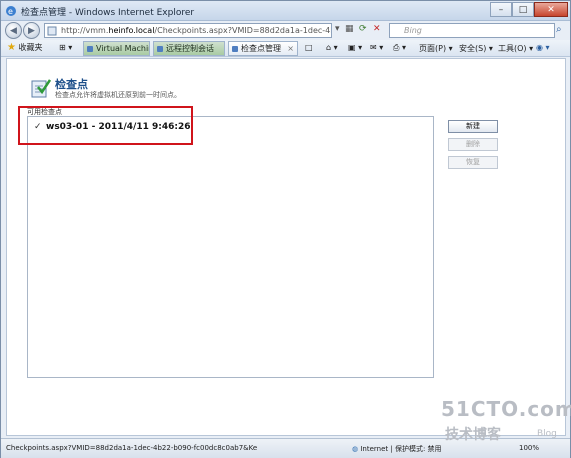 The image size is (571, 458). I want to click on quick-tabs-icon: ⊞ ▾, so click(65, 47).